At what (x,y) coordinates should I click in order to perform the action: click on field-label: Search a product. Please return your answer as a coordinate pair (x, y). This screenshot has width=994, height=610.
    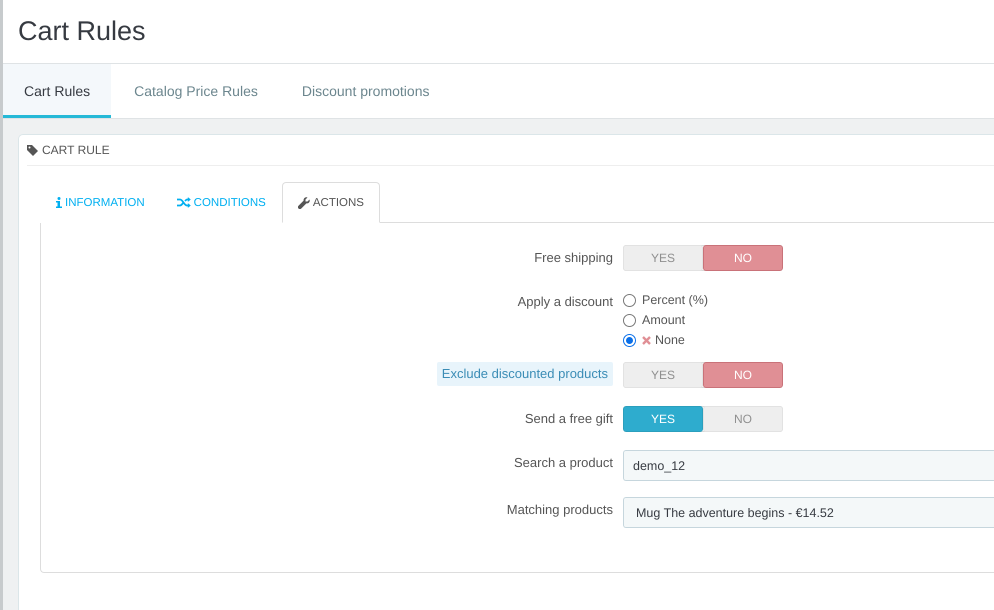
    Looking at the image, I should click on (563, 463).